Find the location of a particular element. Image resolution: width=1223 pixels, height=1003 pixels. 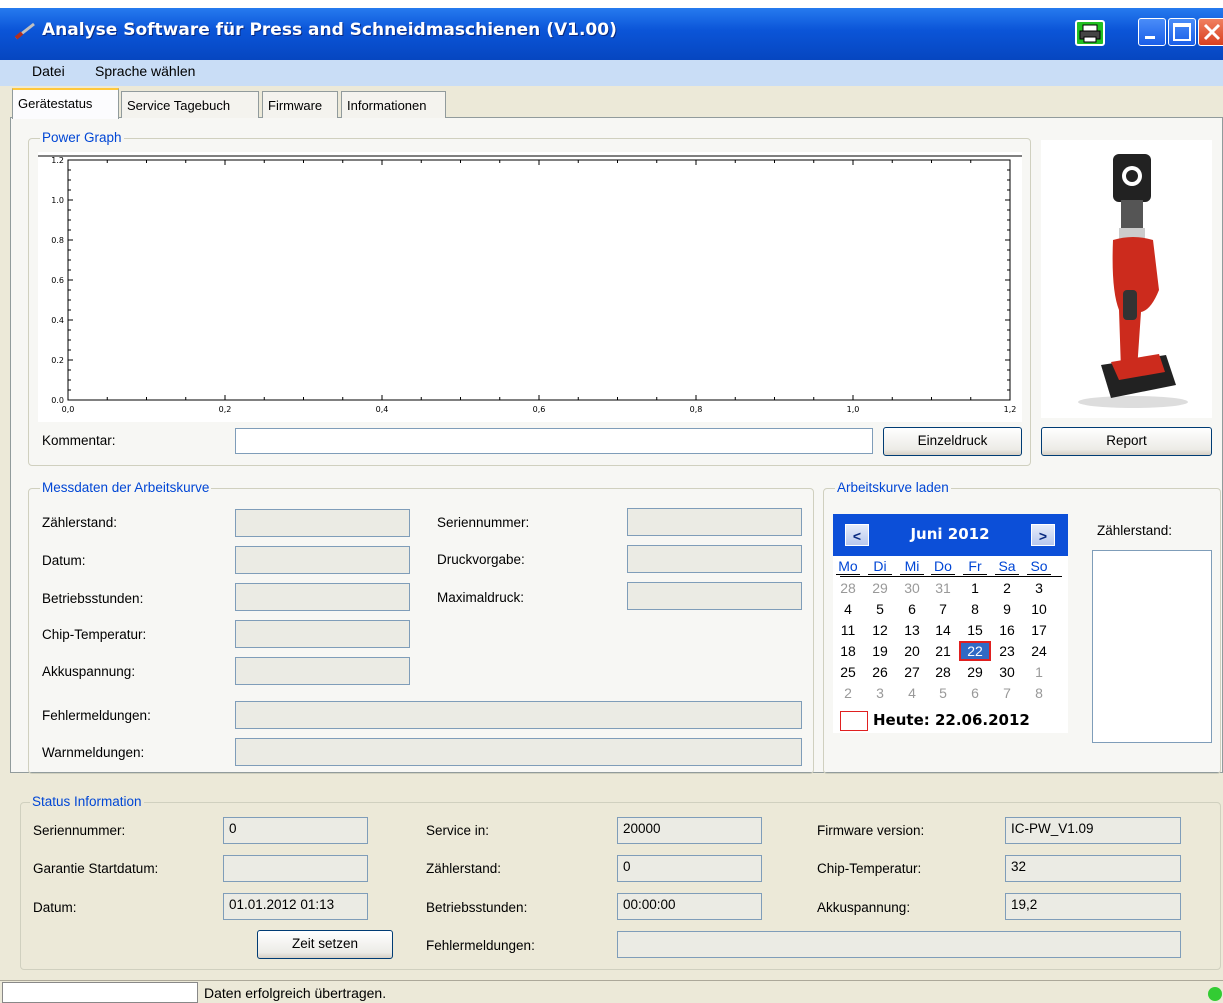

calendar-day: 11 is located at coordinates (848, 630).